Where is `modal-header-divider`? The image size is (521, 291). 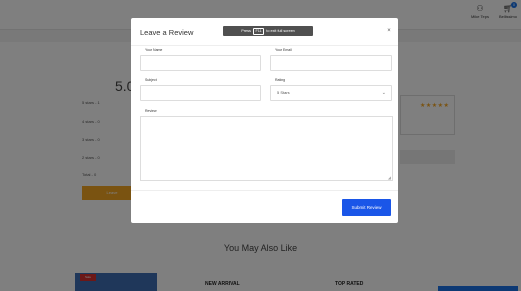
modal-header-divider is located at coordinates (264, 45).